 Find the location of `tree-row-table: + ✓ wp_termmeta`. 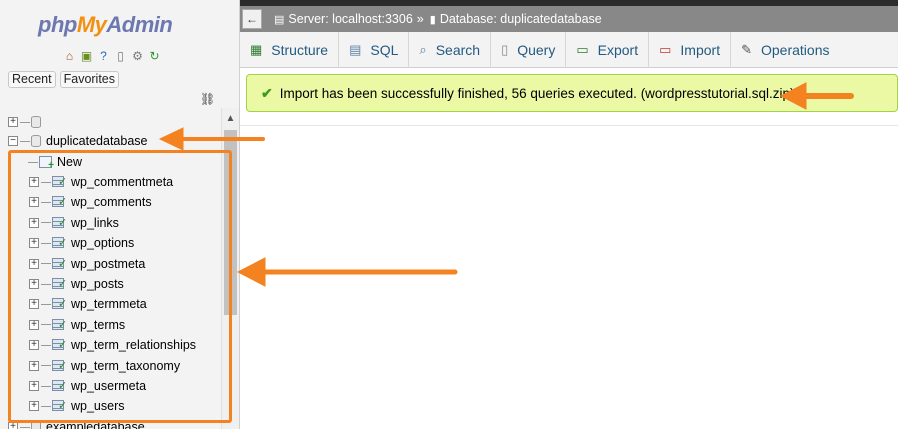

tree-row-table: + ✓ wp_termmeta is located at coordinates (88, 304).